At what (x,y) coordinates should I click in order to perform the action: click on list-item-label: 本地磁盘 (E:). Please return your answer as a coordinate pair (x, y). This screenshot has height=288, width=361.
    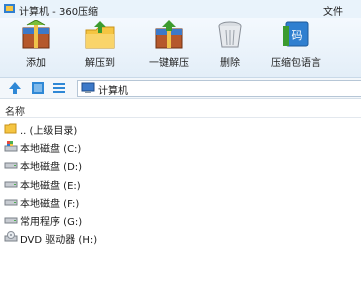
    Looking at the image, I should click on (50, 186).